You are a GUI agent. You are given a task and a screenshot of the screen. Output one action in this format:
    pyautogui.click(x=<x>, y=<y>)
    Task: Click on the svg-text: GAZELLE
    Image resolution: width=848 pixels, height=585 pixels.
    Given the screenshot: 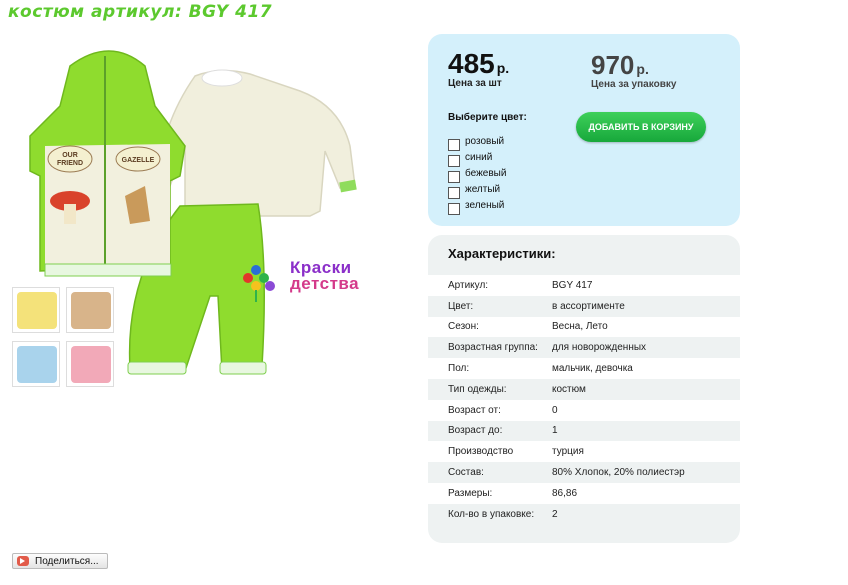 What is the action you would take?
    pyautogui.click(x=138, y=160)
    